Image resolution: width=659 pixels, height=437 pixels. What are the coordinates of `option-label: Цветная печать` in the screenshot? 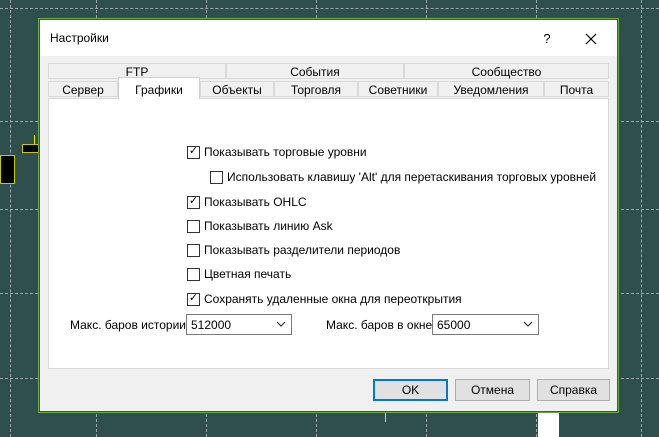 It's located at (248, 274).